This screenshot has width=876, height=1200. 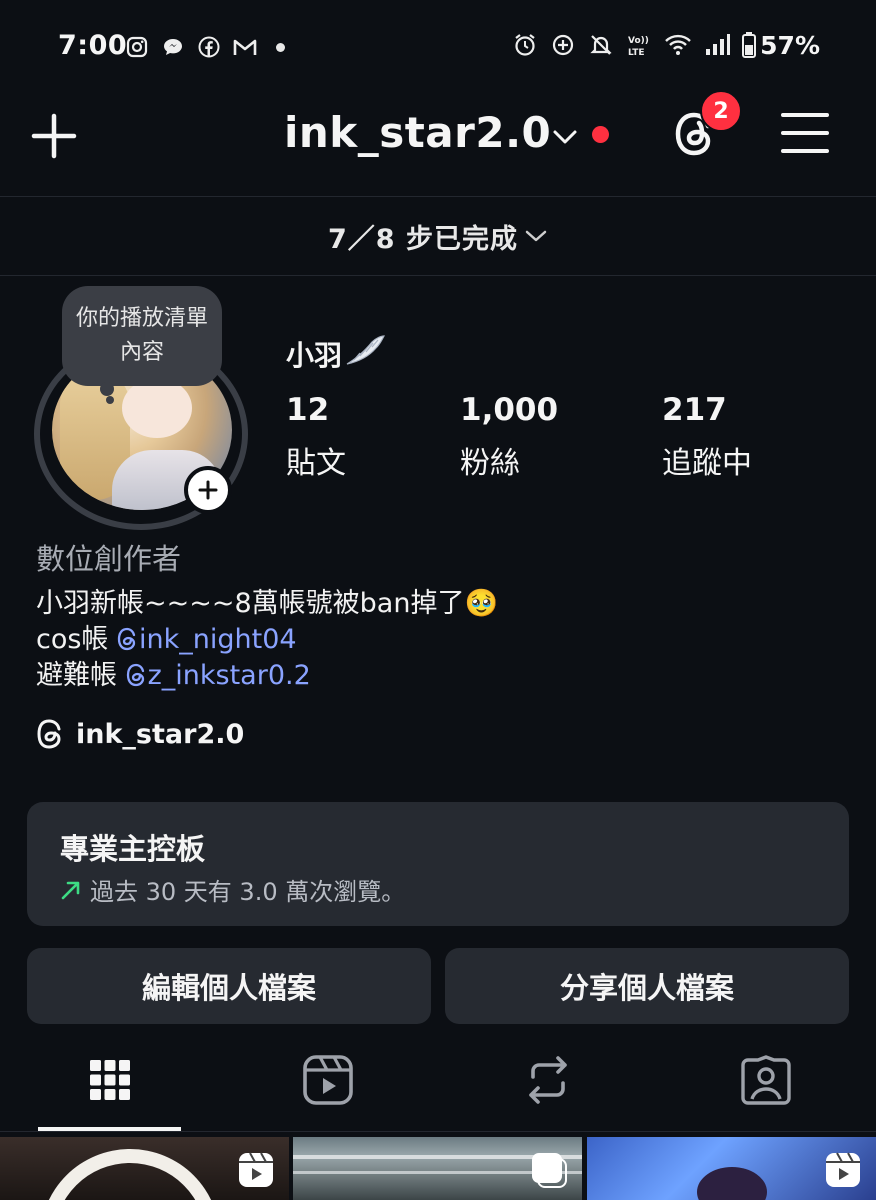 I want to click on tab-reposts, so click(x=548, y=1080).